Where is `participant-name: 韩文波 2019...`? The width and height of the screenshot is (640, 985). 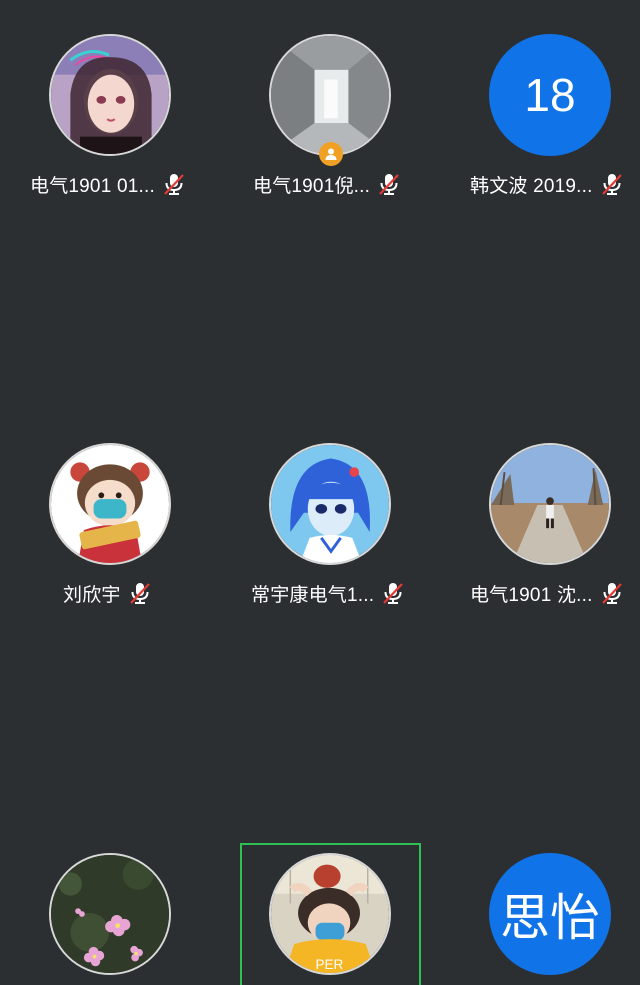 participant-name: 韩文波 2019... is located at coordinates (531, 186).